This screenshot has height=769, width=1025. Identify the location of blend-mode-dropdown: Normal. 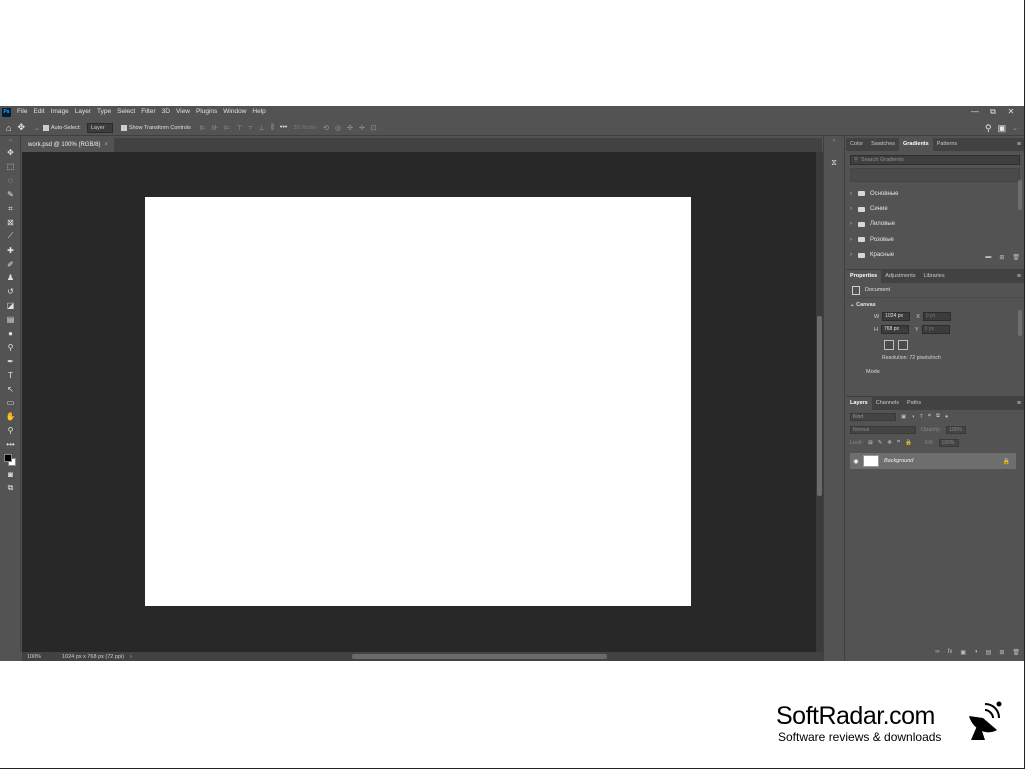
(883, 429).